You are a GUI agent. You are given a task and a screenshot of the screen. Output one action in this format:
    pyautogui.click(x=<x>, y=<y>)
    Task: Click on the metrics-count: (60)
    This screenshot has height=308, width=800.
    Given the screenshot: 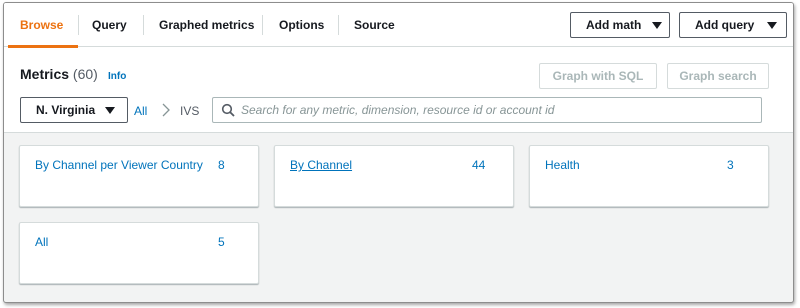 What is the action you would take?
    pyautogui.click(x=85, y=74)
    